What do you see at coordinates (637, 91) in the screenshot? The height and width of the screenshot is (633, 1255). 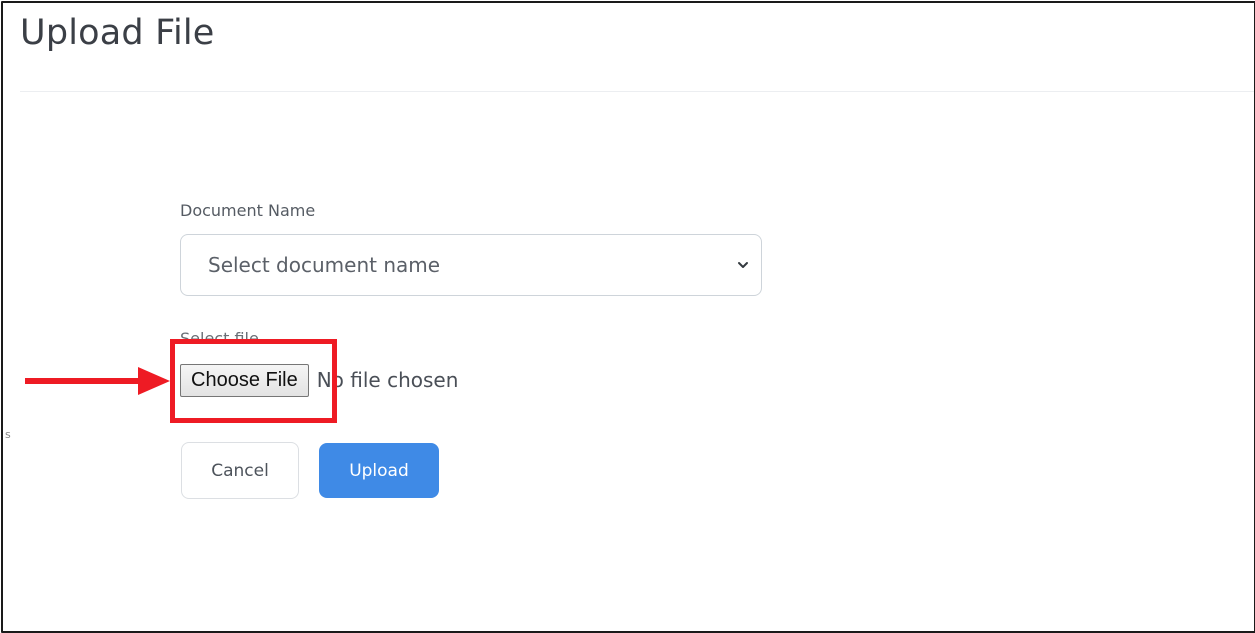 I see `title-divider` at bounding box center [637, 91].